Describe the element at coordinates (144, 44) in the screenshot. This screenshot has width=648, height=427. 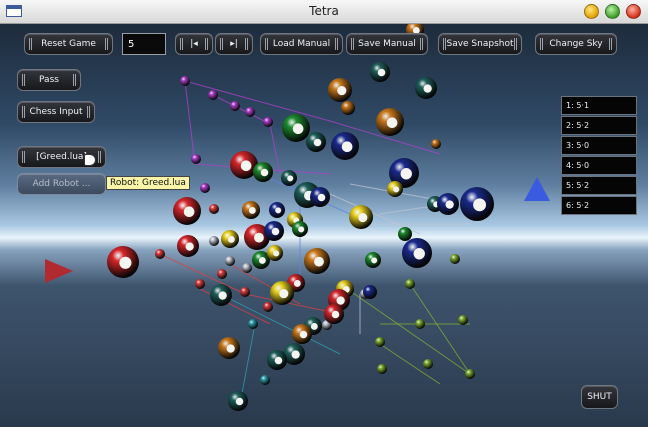
I see `depth-input: 5` at that location.